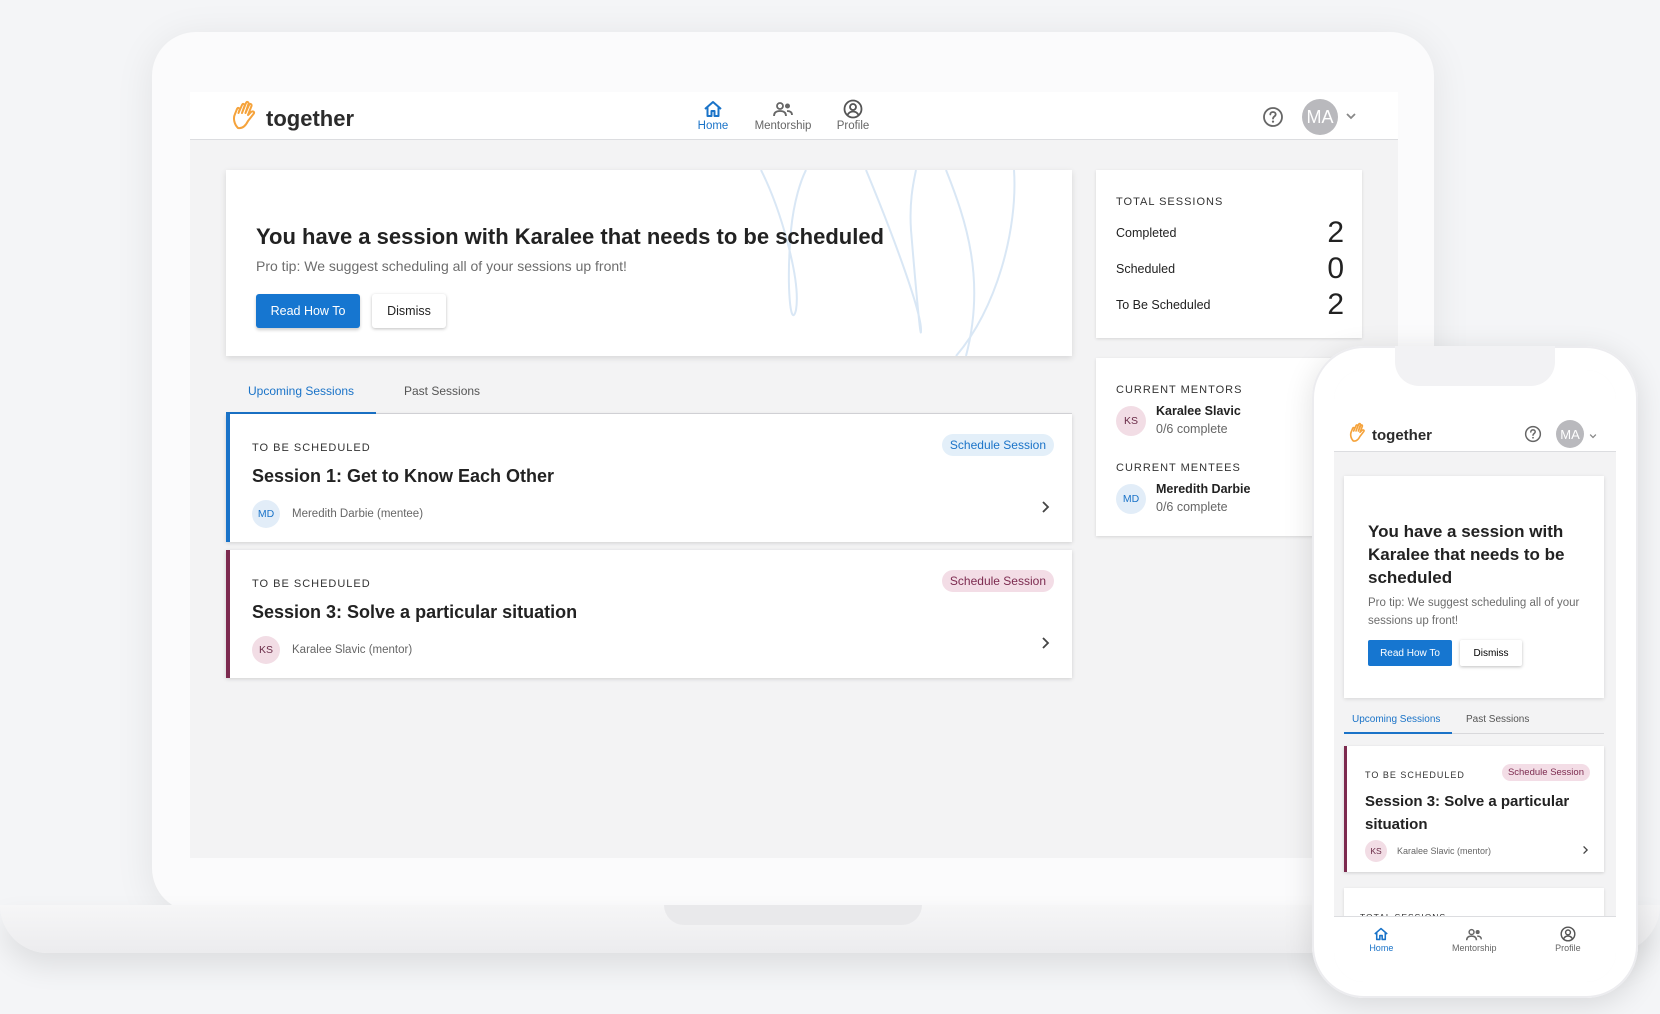  I want to click on logo: together, so click(292, 118).